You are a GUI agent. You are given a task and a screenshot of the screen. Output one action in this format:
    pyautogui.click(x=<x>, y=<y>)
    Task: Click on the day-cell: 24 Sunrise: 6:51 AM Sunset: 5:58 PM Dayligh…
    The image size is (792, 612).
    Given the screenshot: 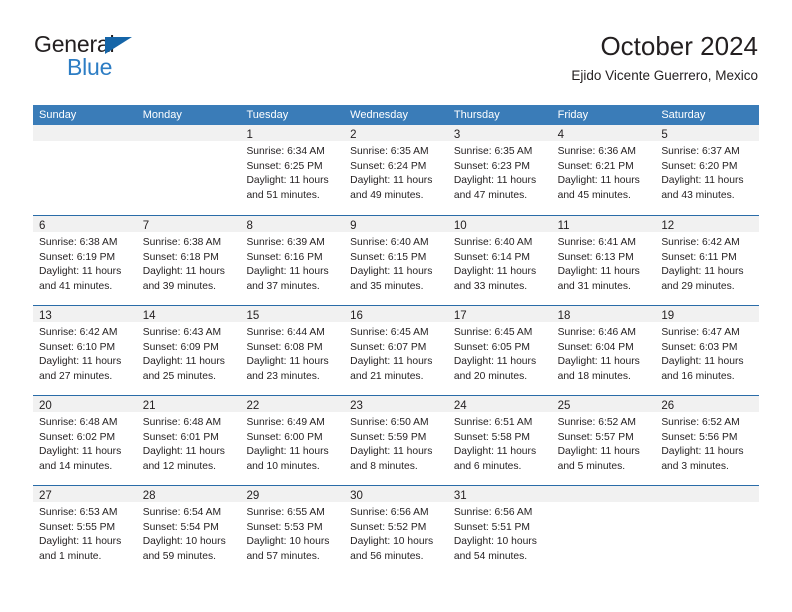 What is the action you would take?
    pyautogui.click(x=499, y=440)
    